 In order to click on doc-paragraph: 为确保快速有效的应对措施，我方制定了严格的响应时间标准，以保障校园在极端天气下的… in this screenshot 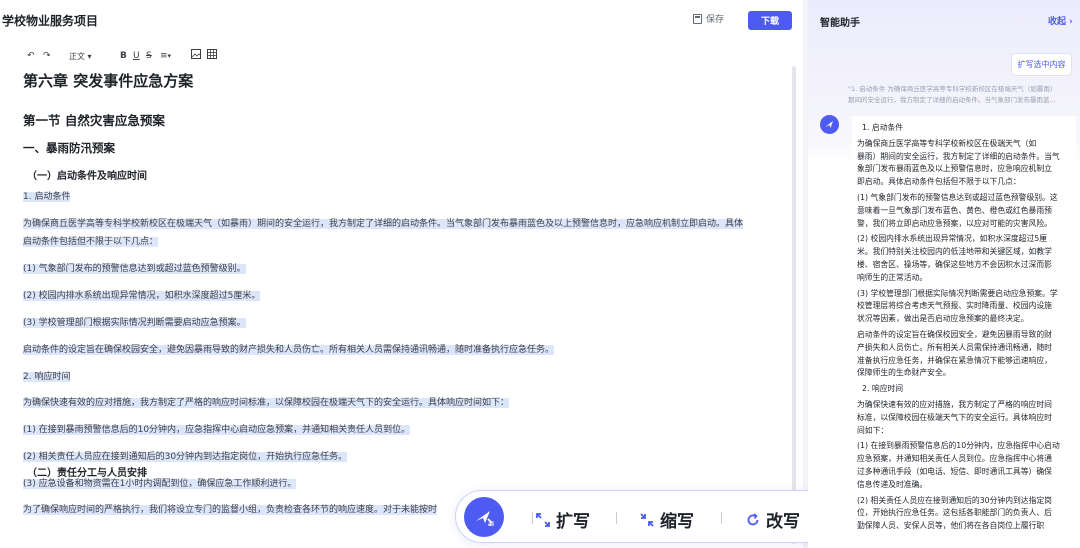, I will do `click(266, 403)`.